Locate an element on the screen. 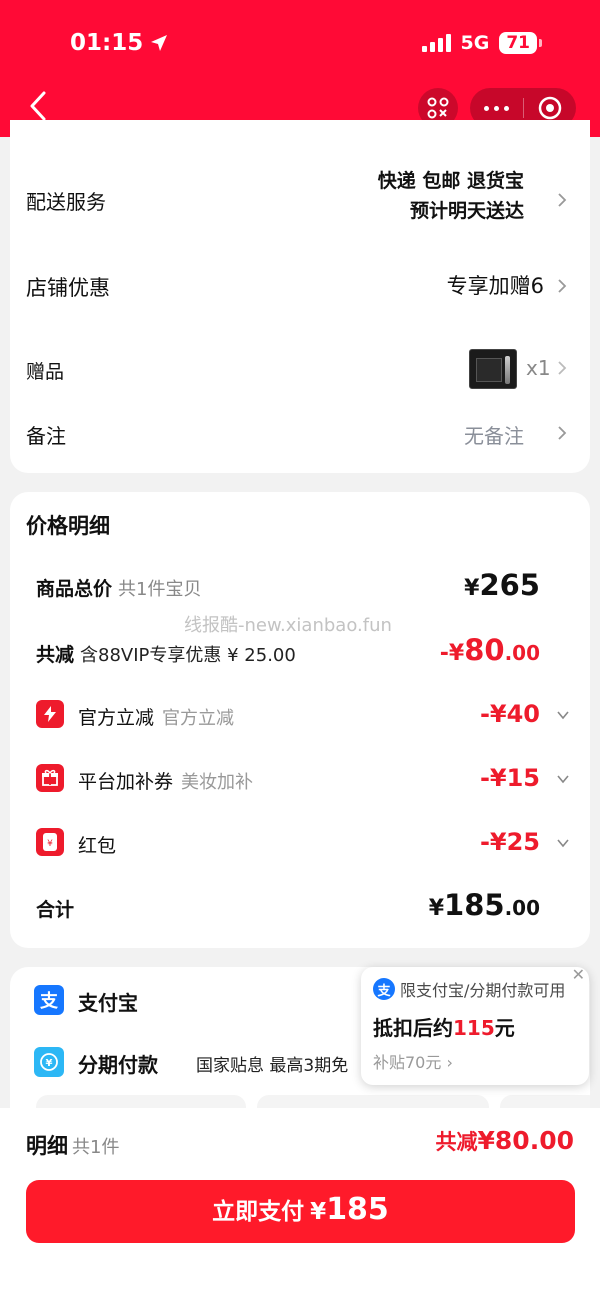 The image size is (600, 1303). installment-note: 国家贴息 最高3期免 is located at coordinates (272, 1066).